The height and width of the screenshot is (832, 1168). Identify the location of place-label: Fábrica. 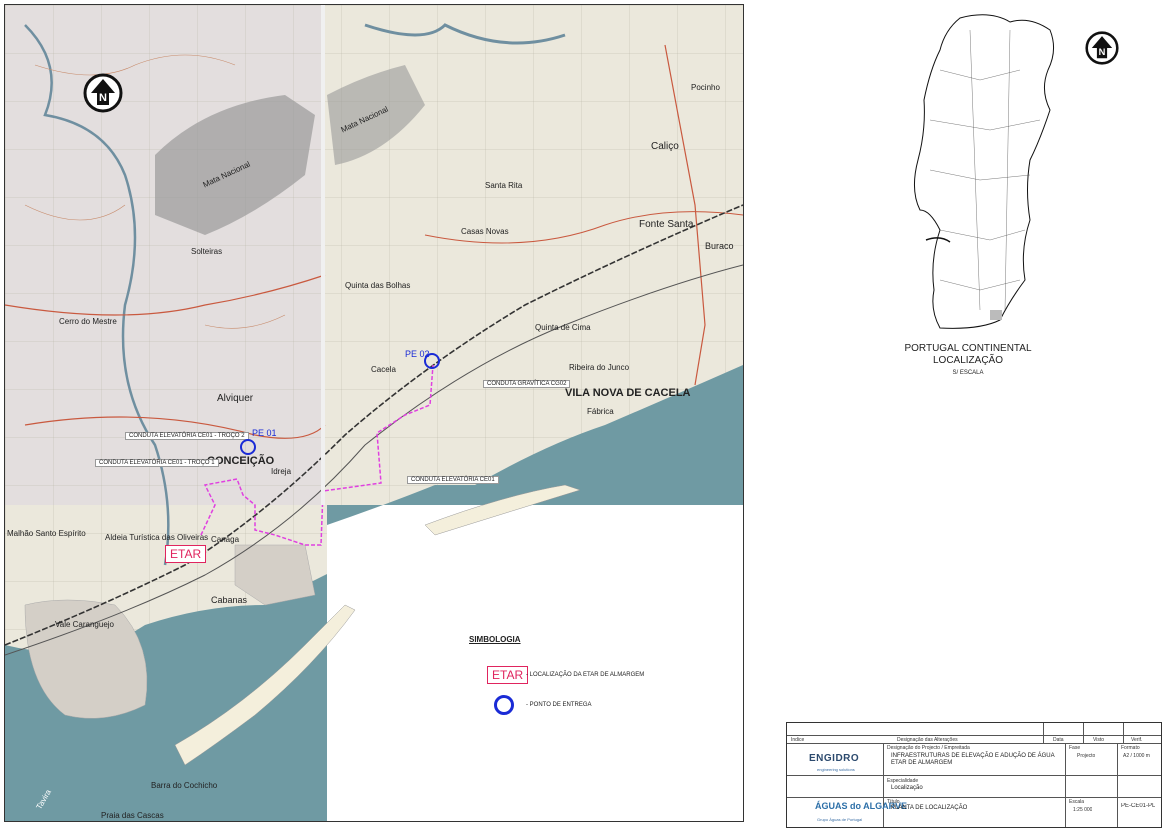
(600, 411).